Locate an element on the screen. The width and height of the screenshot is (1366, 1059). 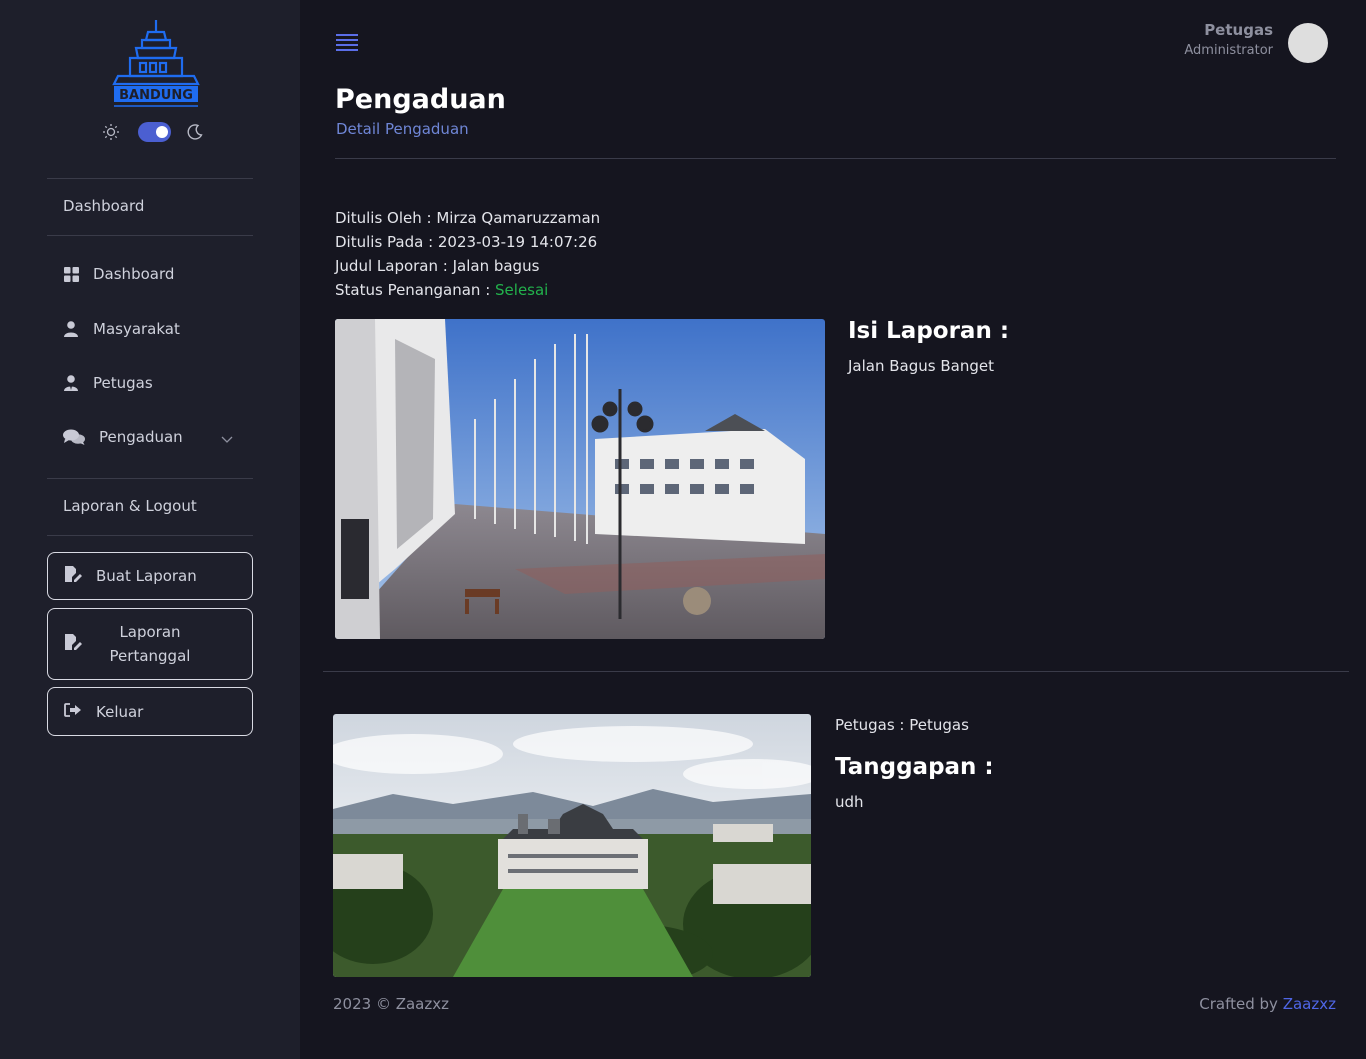
user-tie-icon is located at coordinates (71, 383).